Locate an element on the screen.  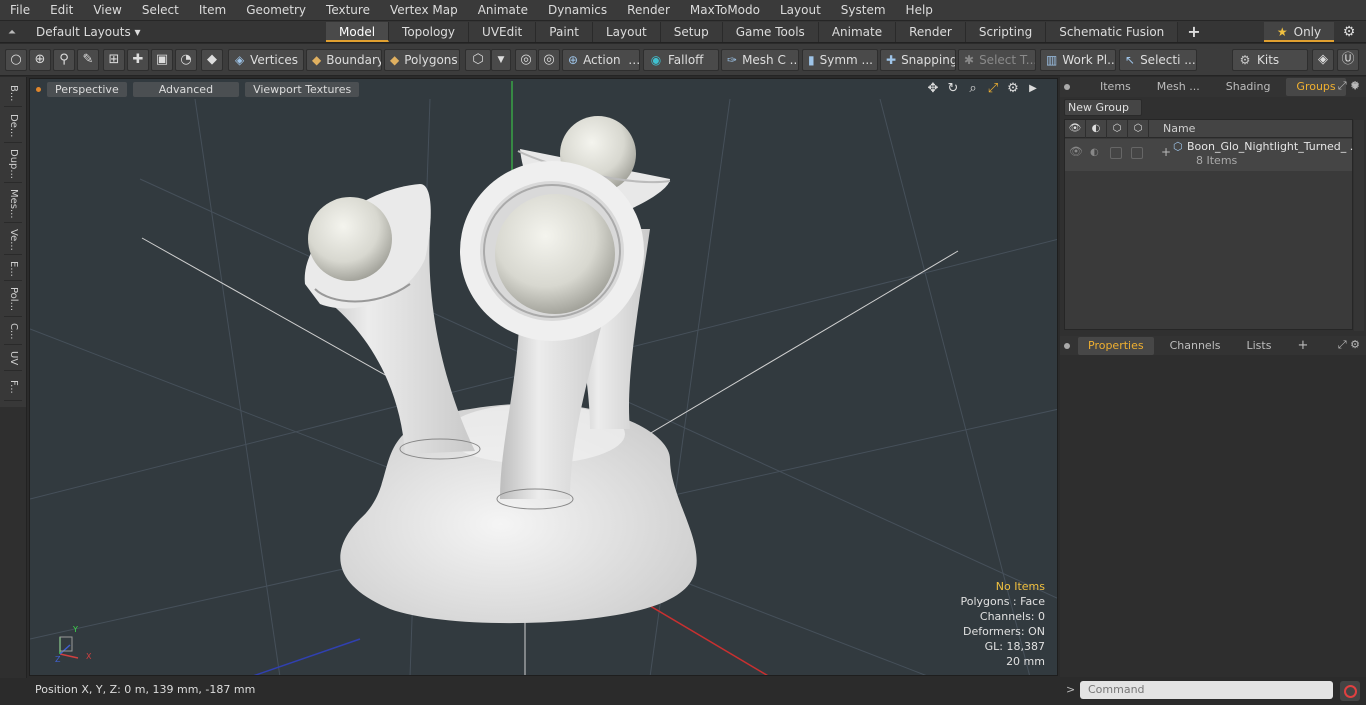
lock-checkbox is located at coordinates (1116, 153).